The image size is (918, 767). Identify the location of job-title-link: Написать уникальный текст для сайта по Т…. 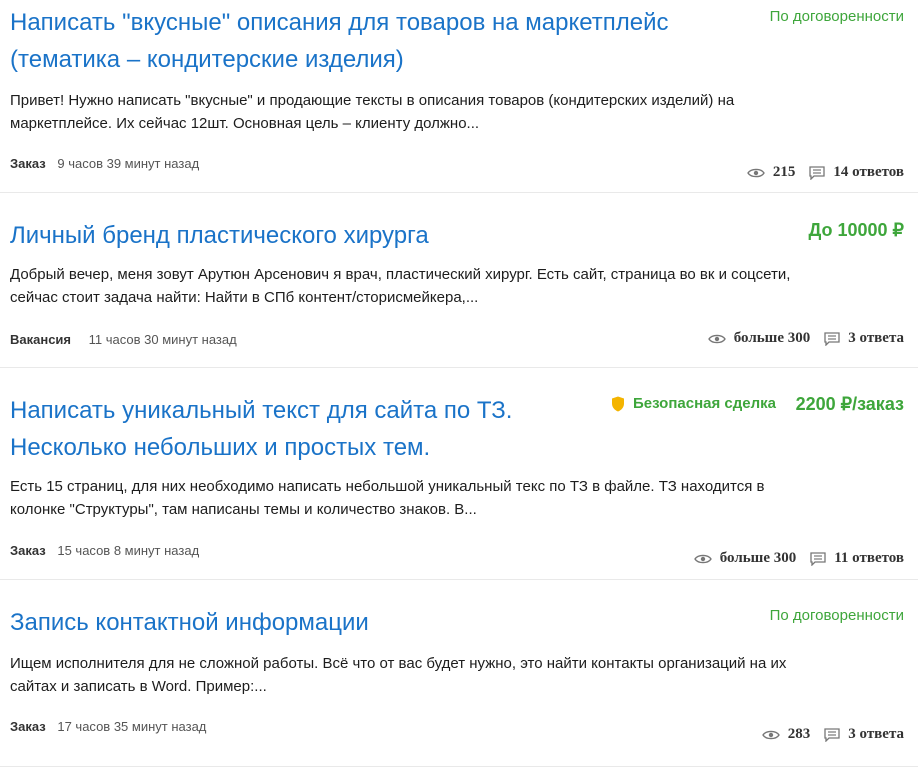
(261, 429).